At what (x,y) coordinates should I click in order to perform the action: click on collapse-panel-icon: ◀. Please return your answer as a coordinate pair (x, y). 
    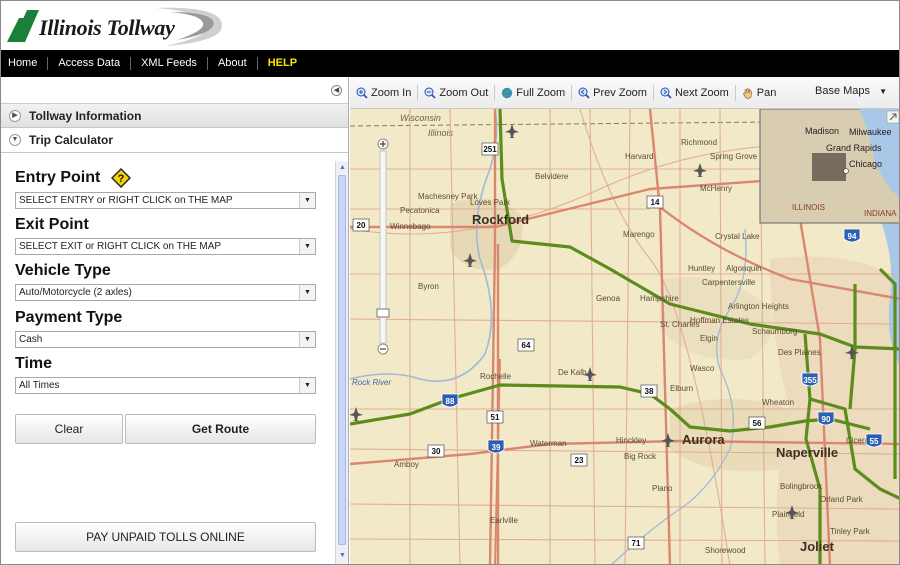
    Looking at the image, I should click on (336, 90).